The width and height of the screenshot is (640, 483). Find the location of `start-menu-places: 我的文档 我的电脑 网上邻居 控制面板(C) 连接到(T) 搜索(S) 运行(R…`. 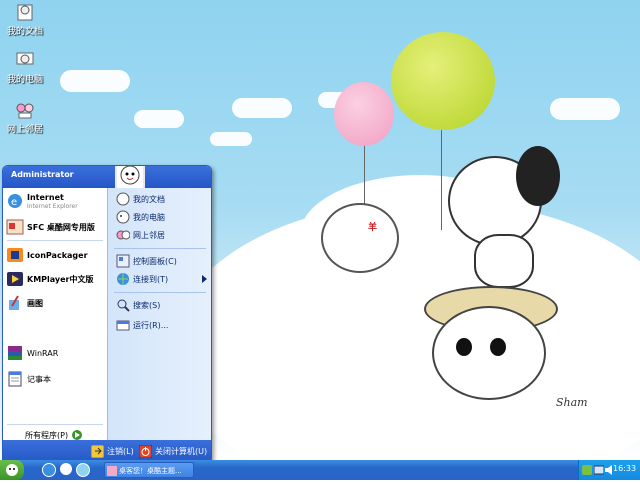

start-menu-places: 我的文档 我的电脑 网上邻居 控制面板(C) 连接到(T) 搜索(S) 运行(R… is located at coordinates (159, 314).